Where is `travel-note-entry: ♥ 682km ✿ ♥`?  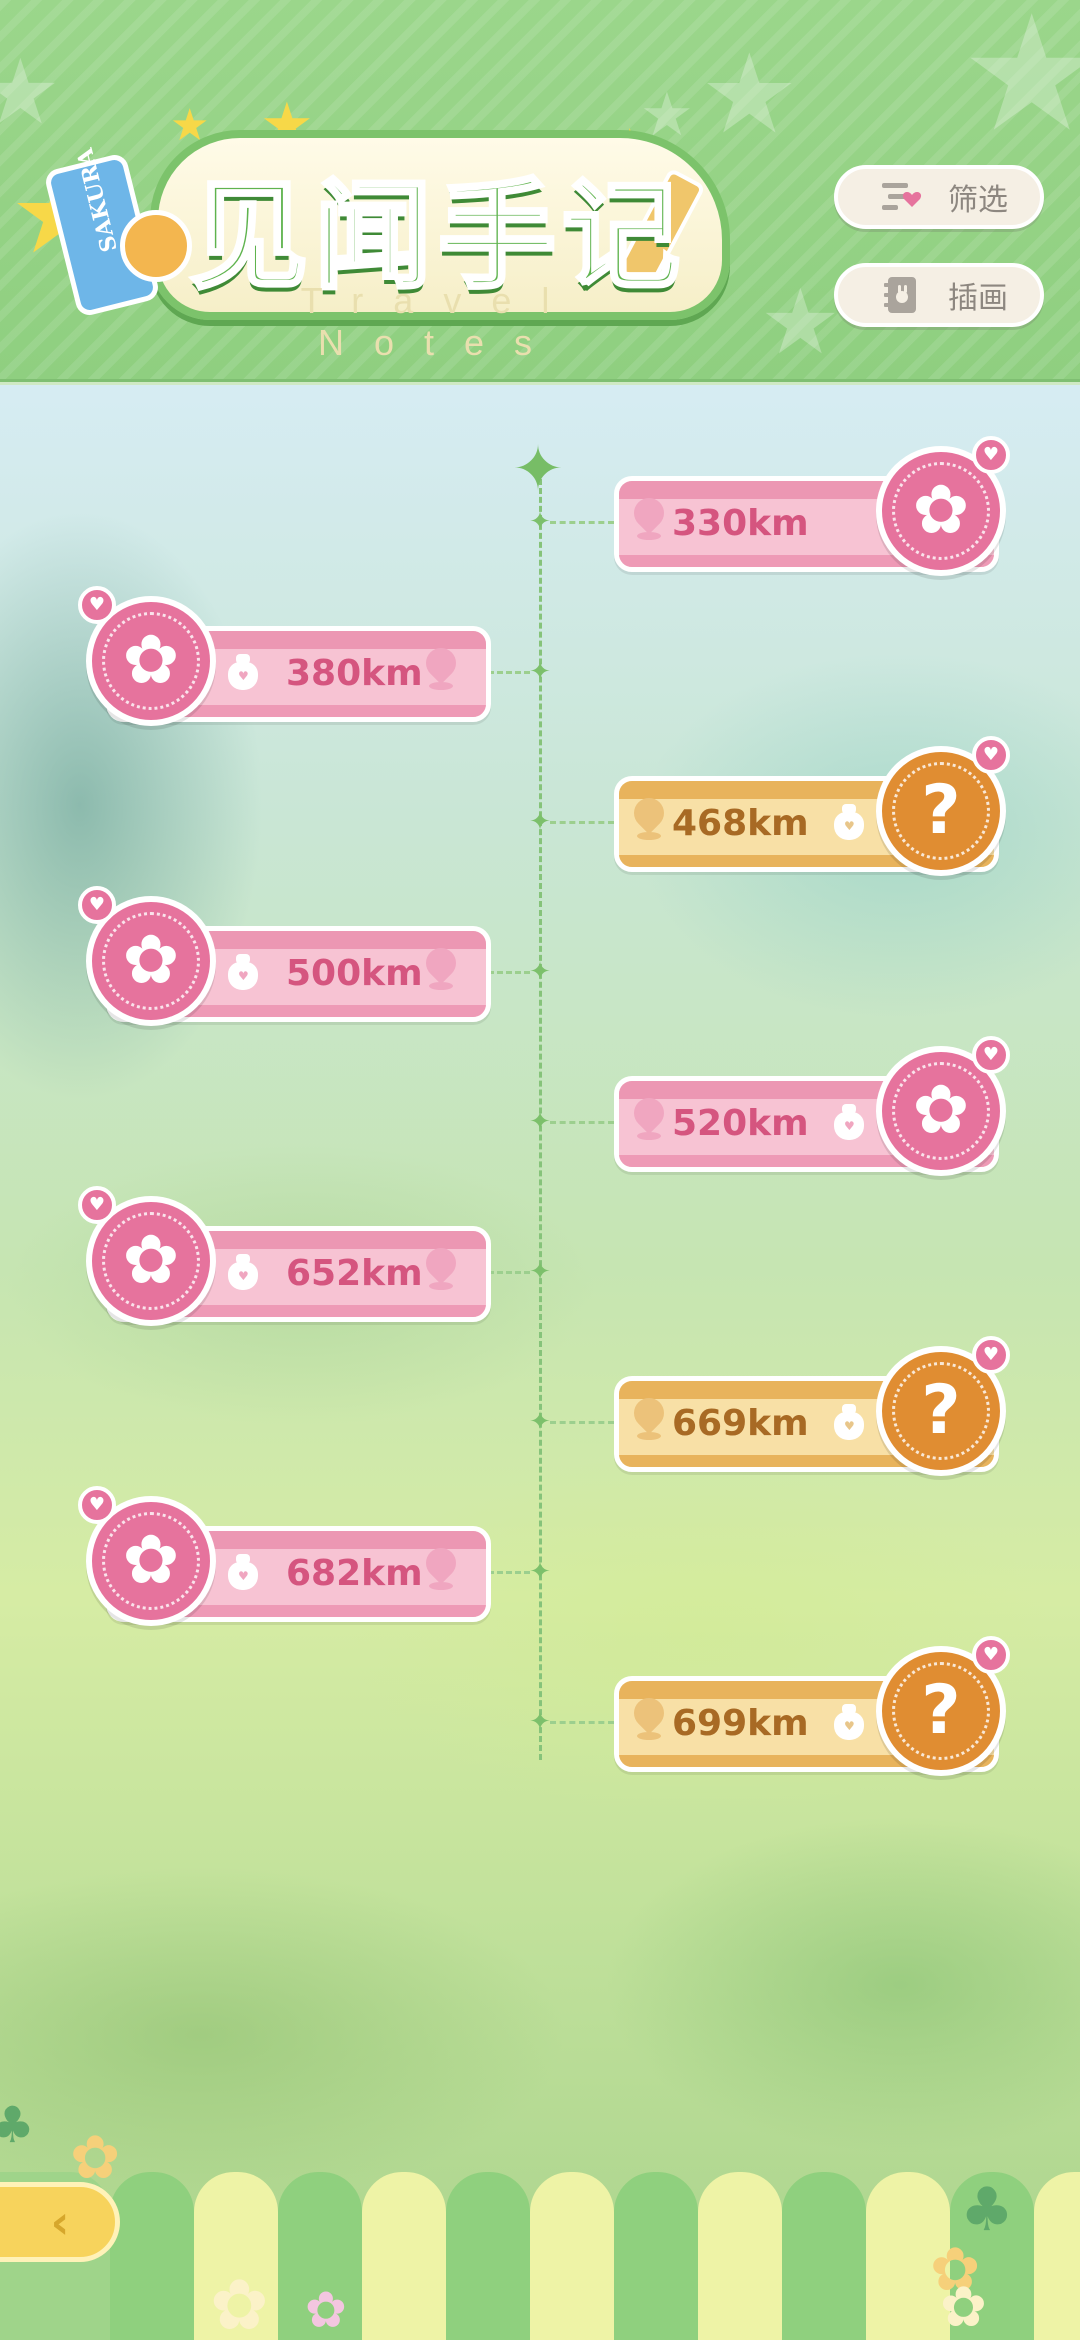
travel-note-entry: ♥ 682km ✿ ♥ is located at coordinates (287, 1561).